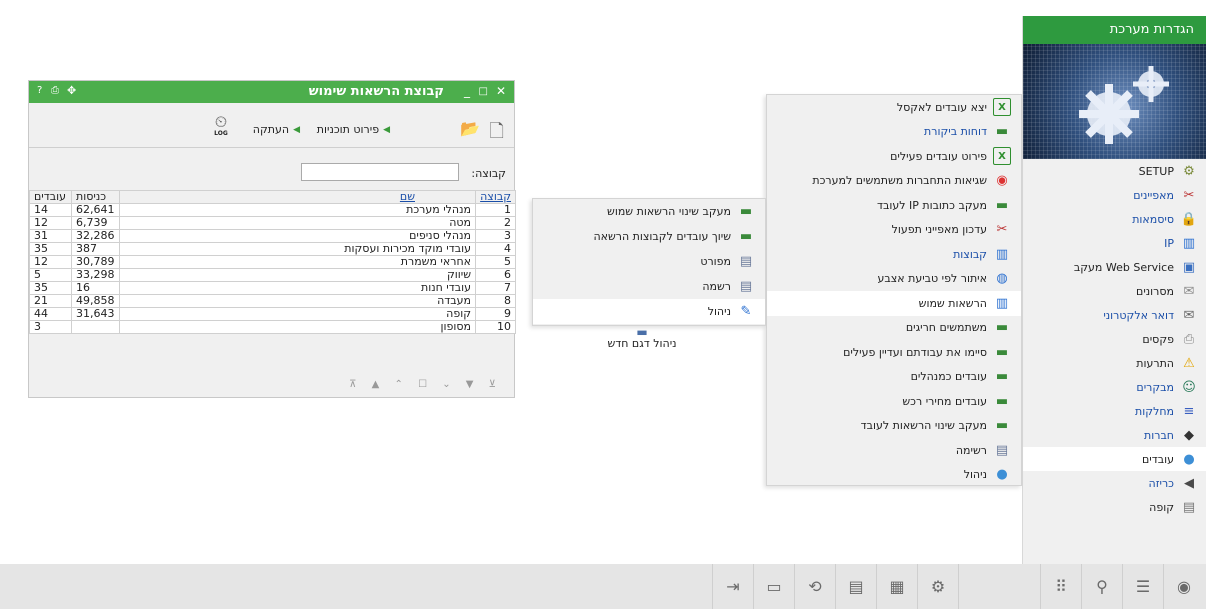 The width and height of the screenshot is (1206, 609). I want to click on books-icon: ▥, so click(1002, 303).